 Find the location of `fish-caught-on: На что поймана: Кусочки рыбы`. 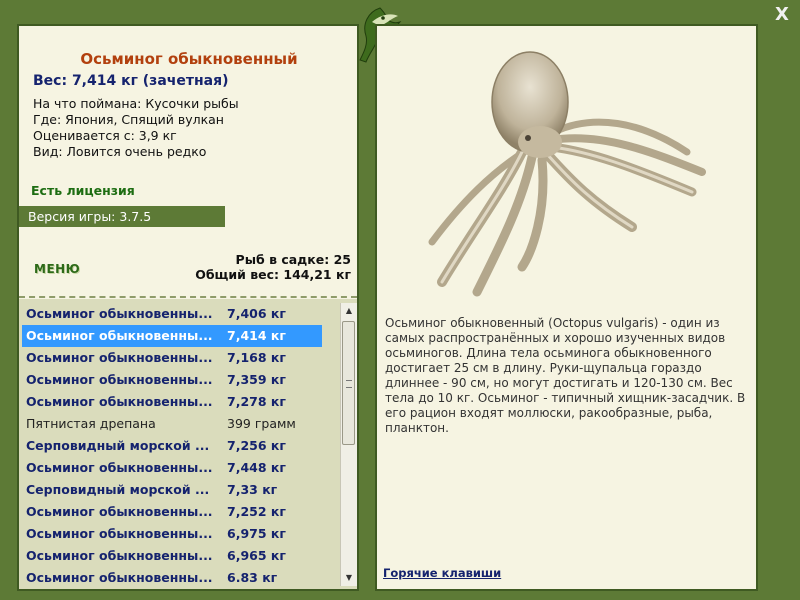

fish-caught-on: На что поймана: Кусочки рыбы is located at coordinates (136, 103).